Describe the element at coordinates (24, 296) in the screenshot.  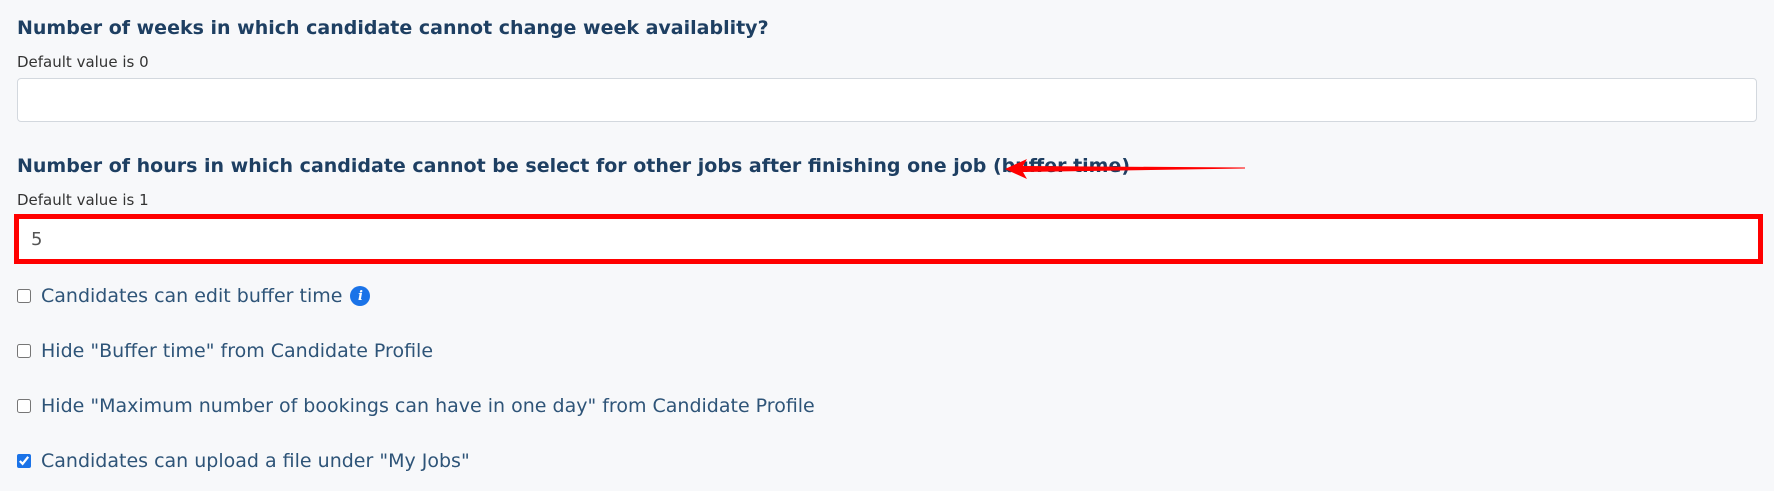
I see `edit-buffer-time-checkbox` at that location.